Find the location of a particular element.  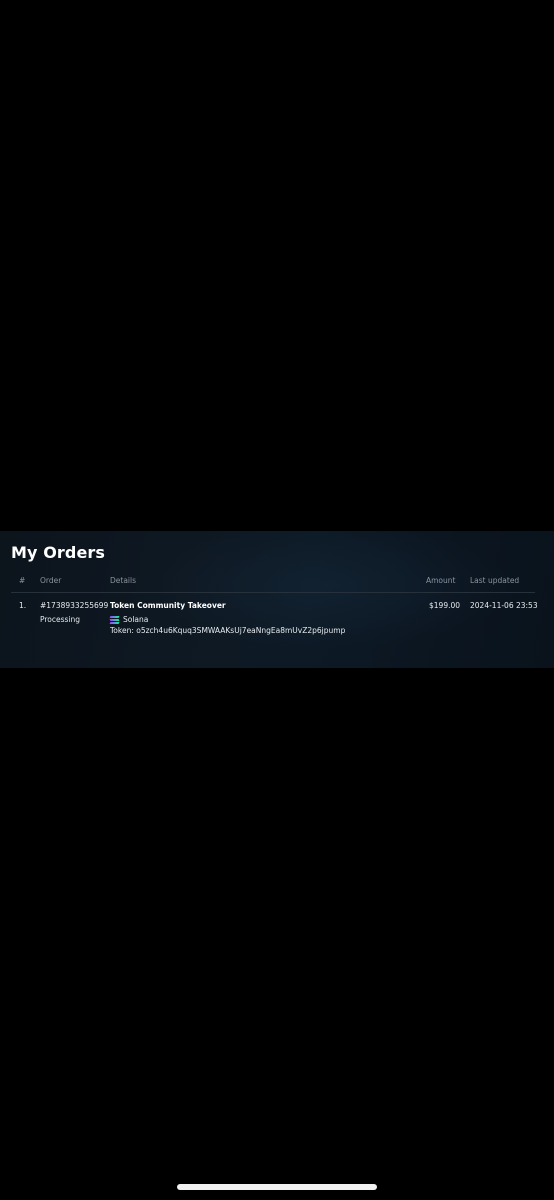

order-status: Processing is located at coordinates (60, 619).